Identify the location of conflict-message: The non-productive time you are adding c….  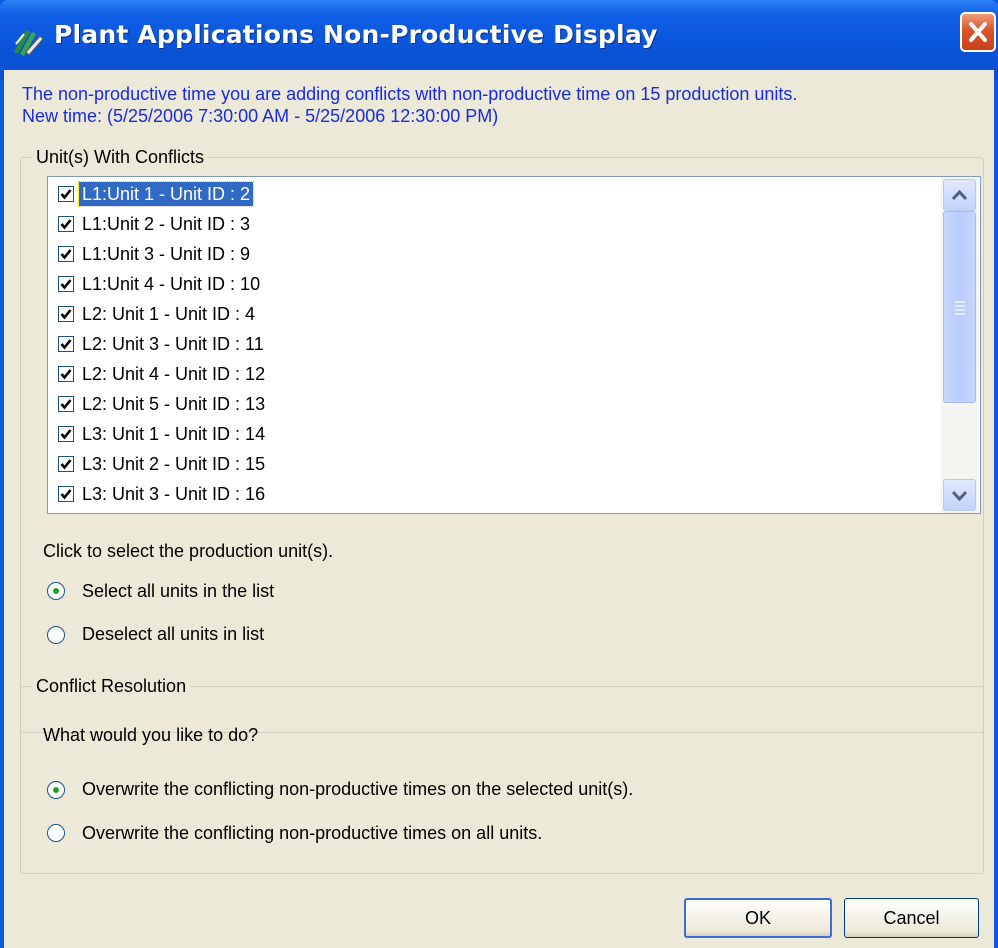
(502, 105).